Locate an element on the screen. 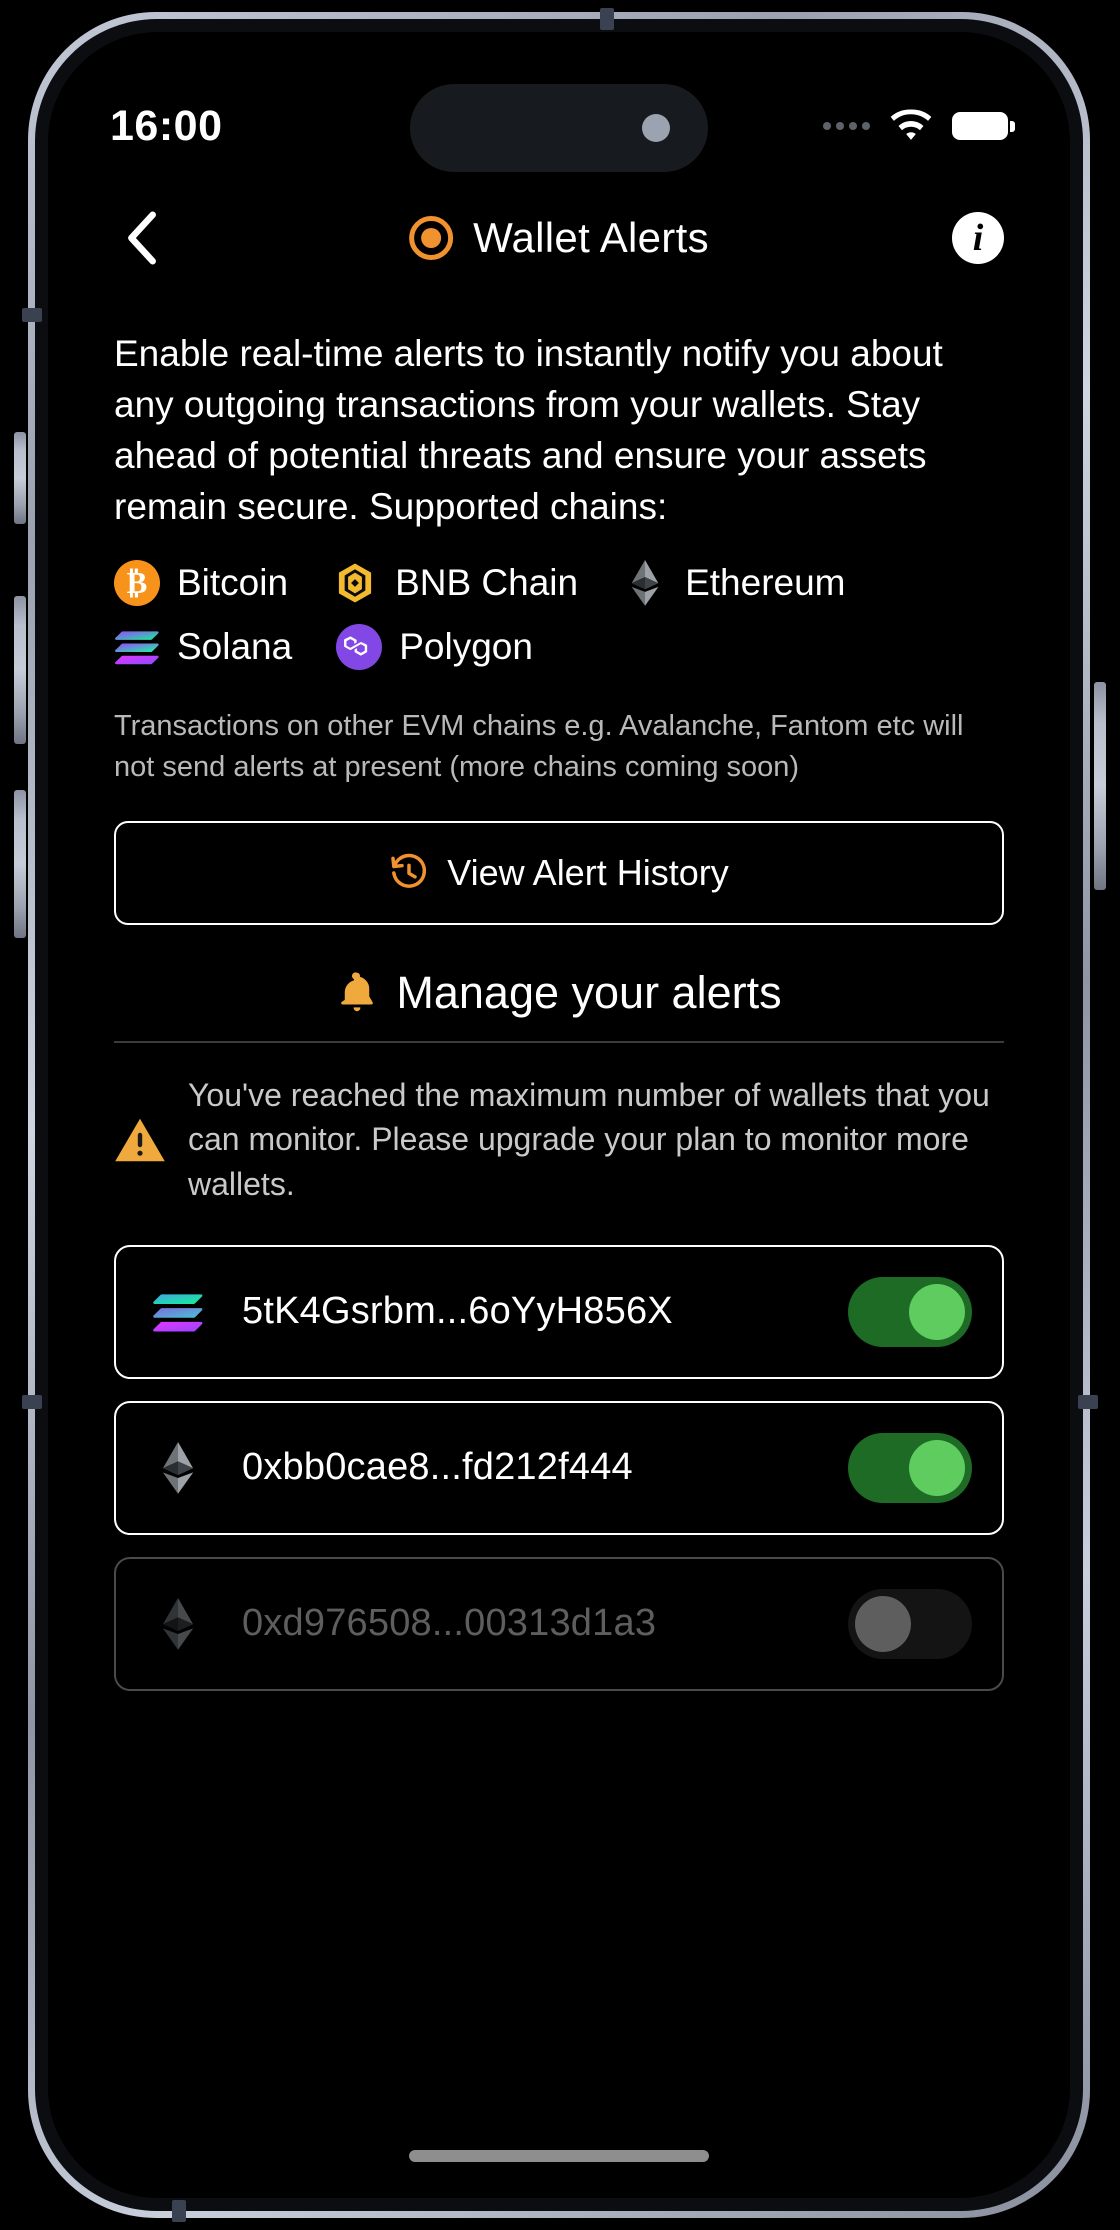 The width and height of the screenshot is (1120, 2230). dynamic-island is located at coordinates (559, 128).